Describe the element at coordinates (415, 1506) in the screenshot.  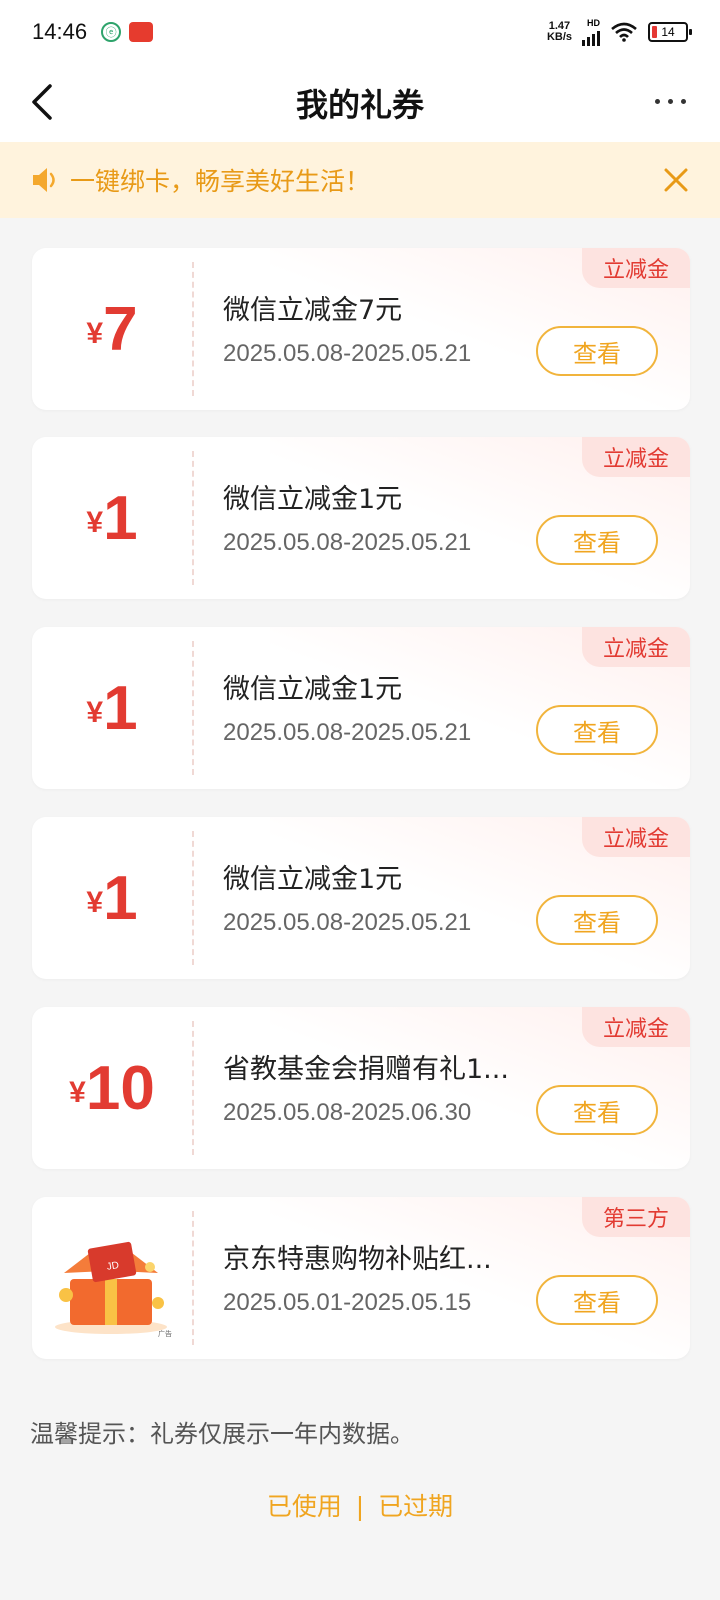
I see `expired-link: 已过期` at that location.